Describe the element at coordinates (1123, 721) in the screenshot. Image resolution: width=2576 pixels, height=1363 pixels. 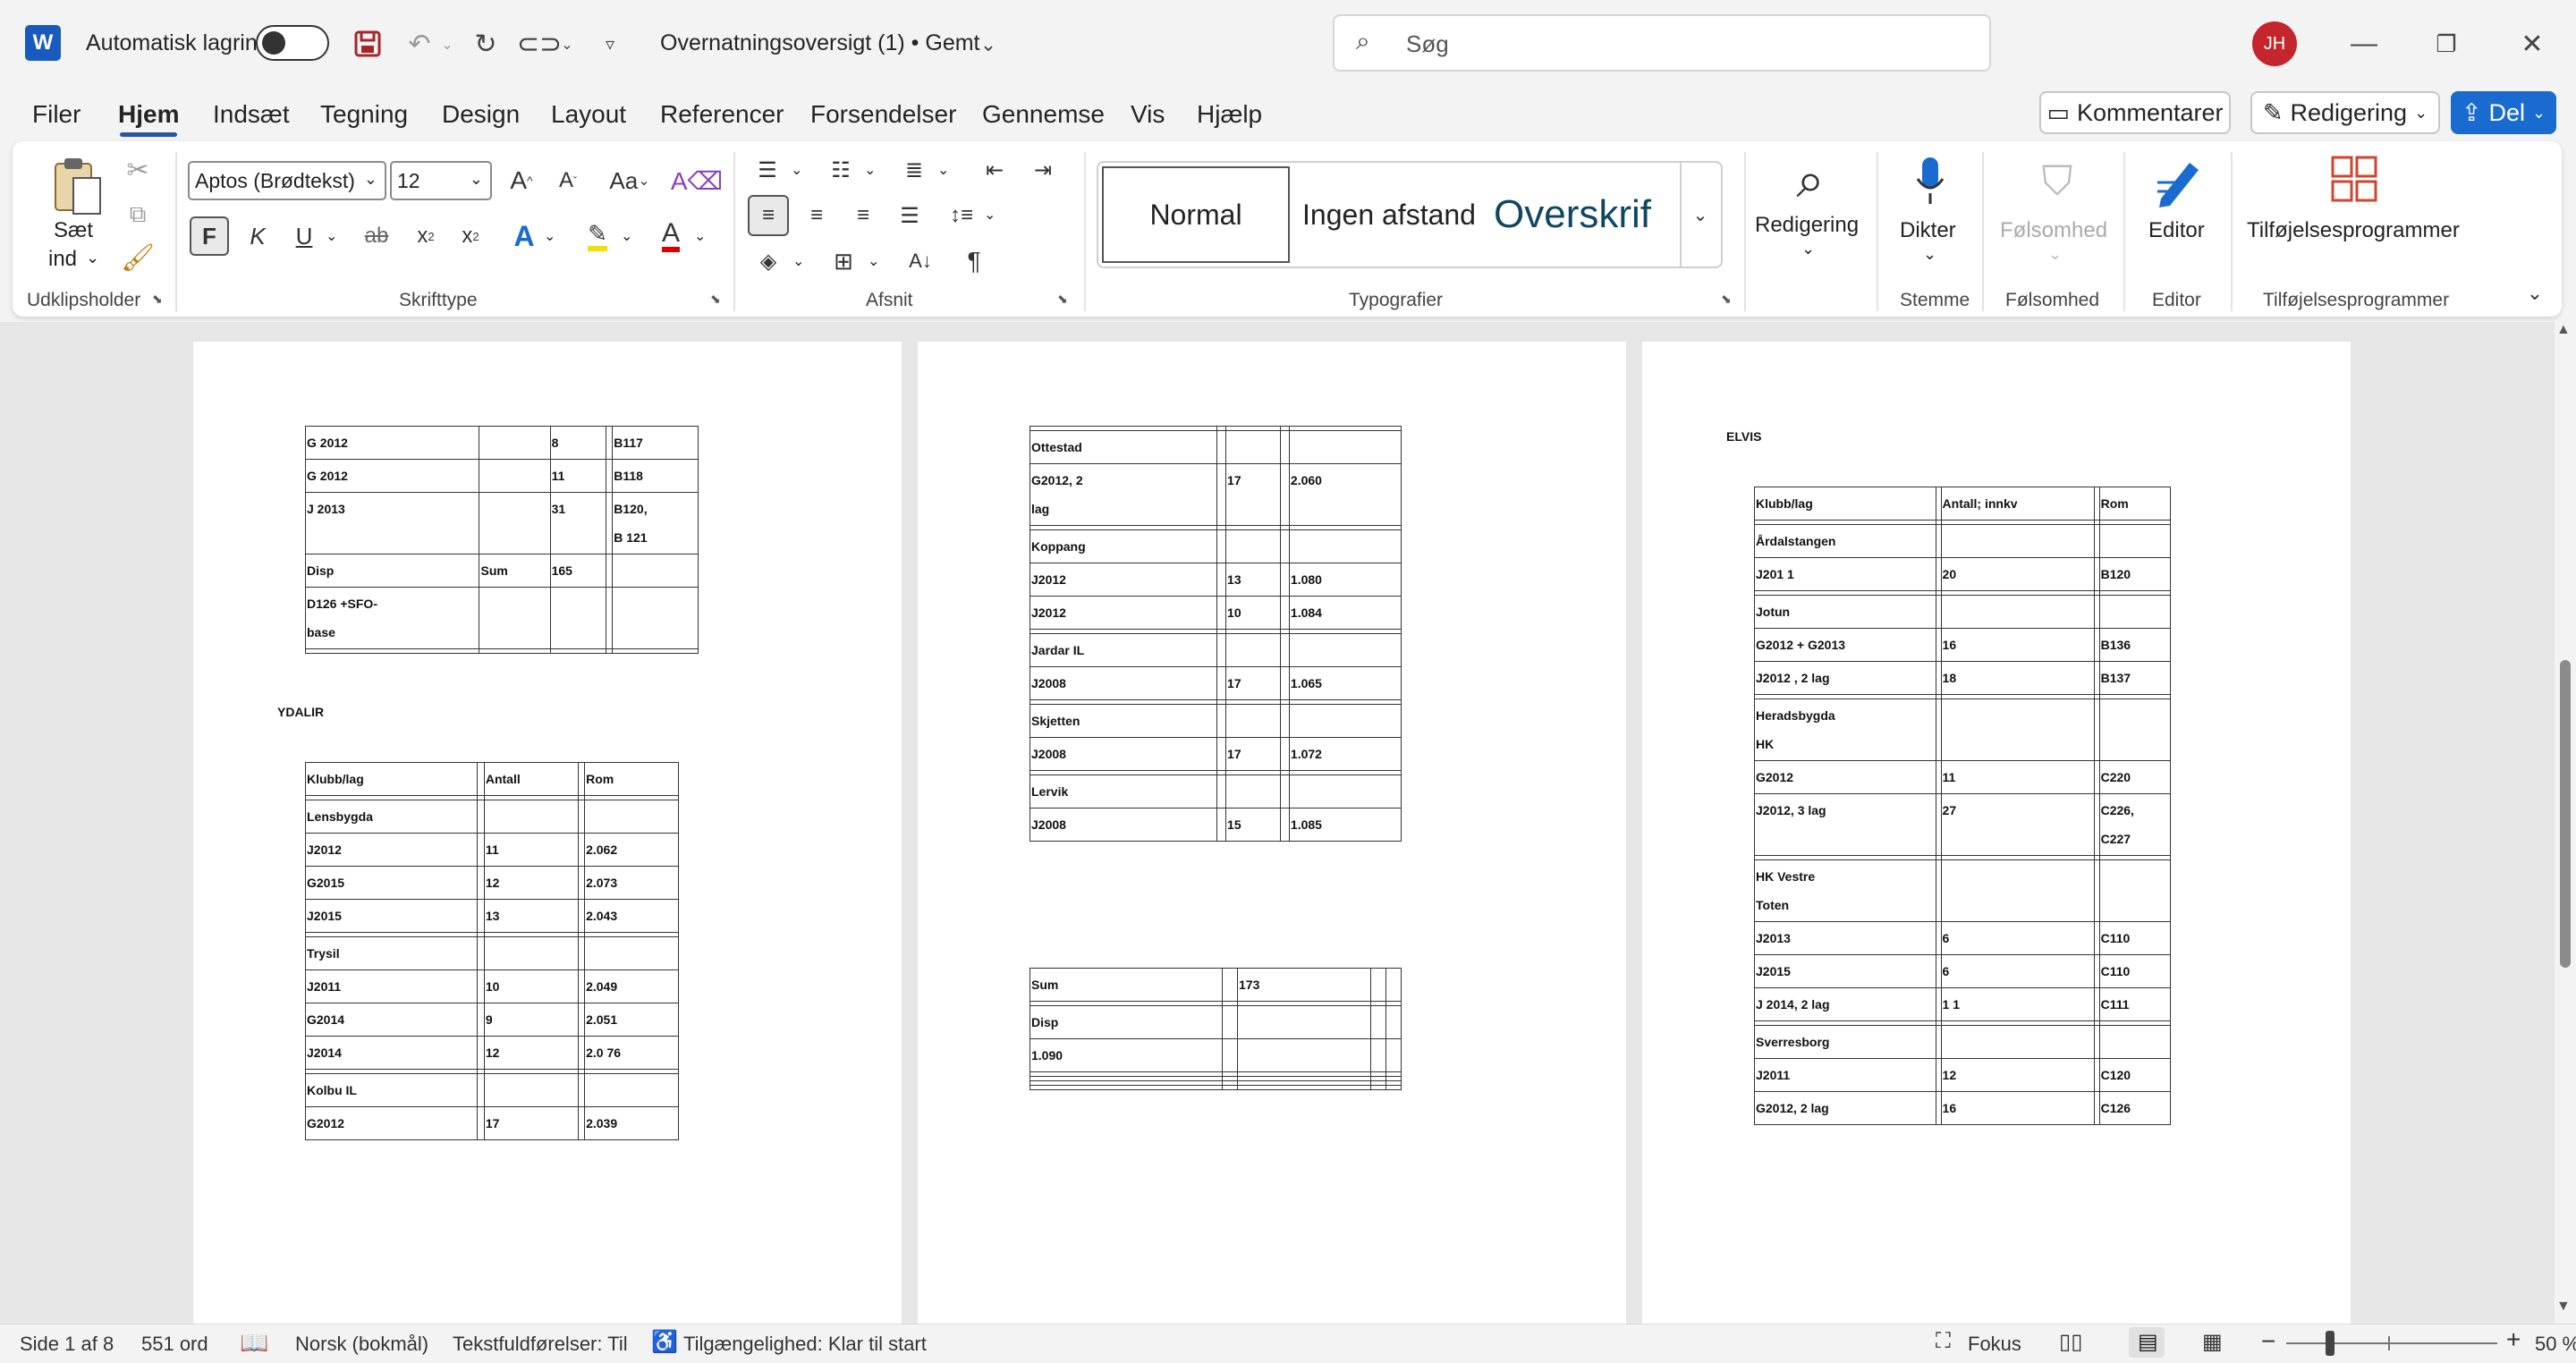
I see `table-cell: Skjetten` at that location.